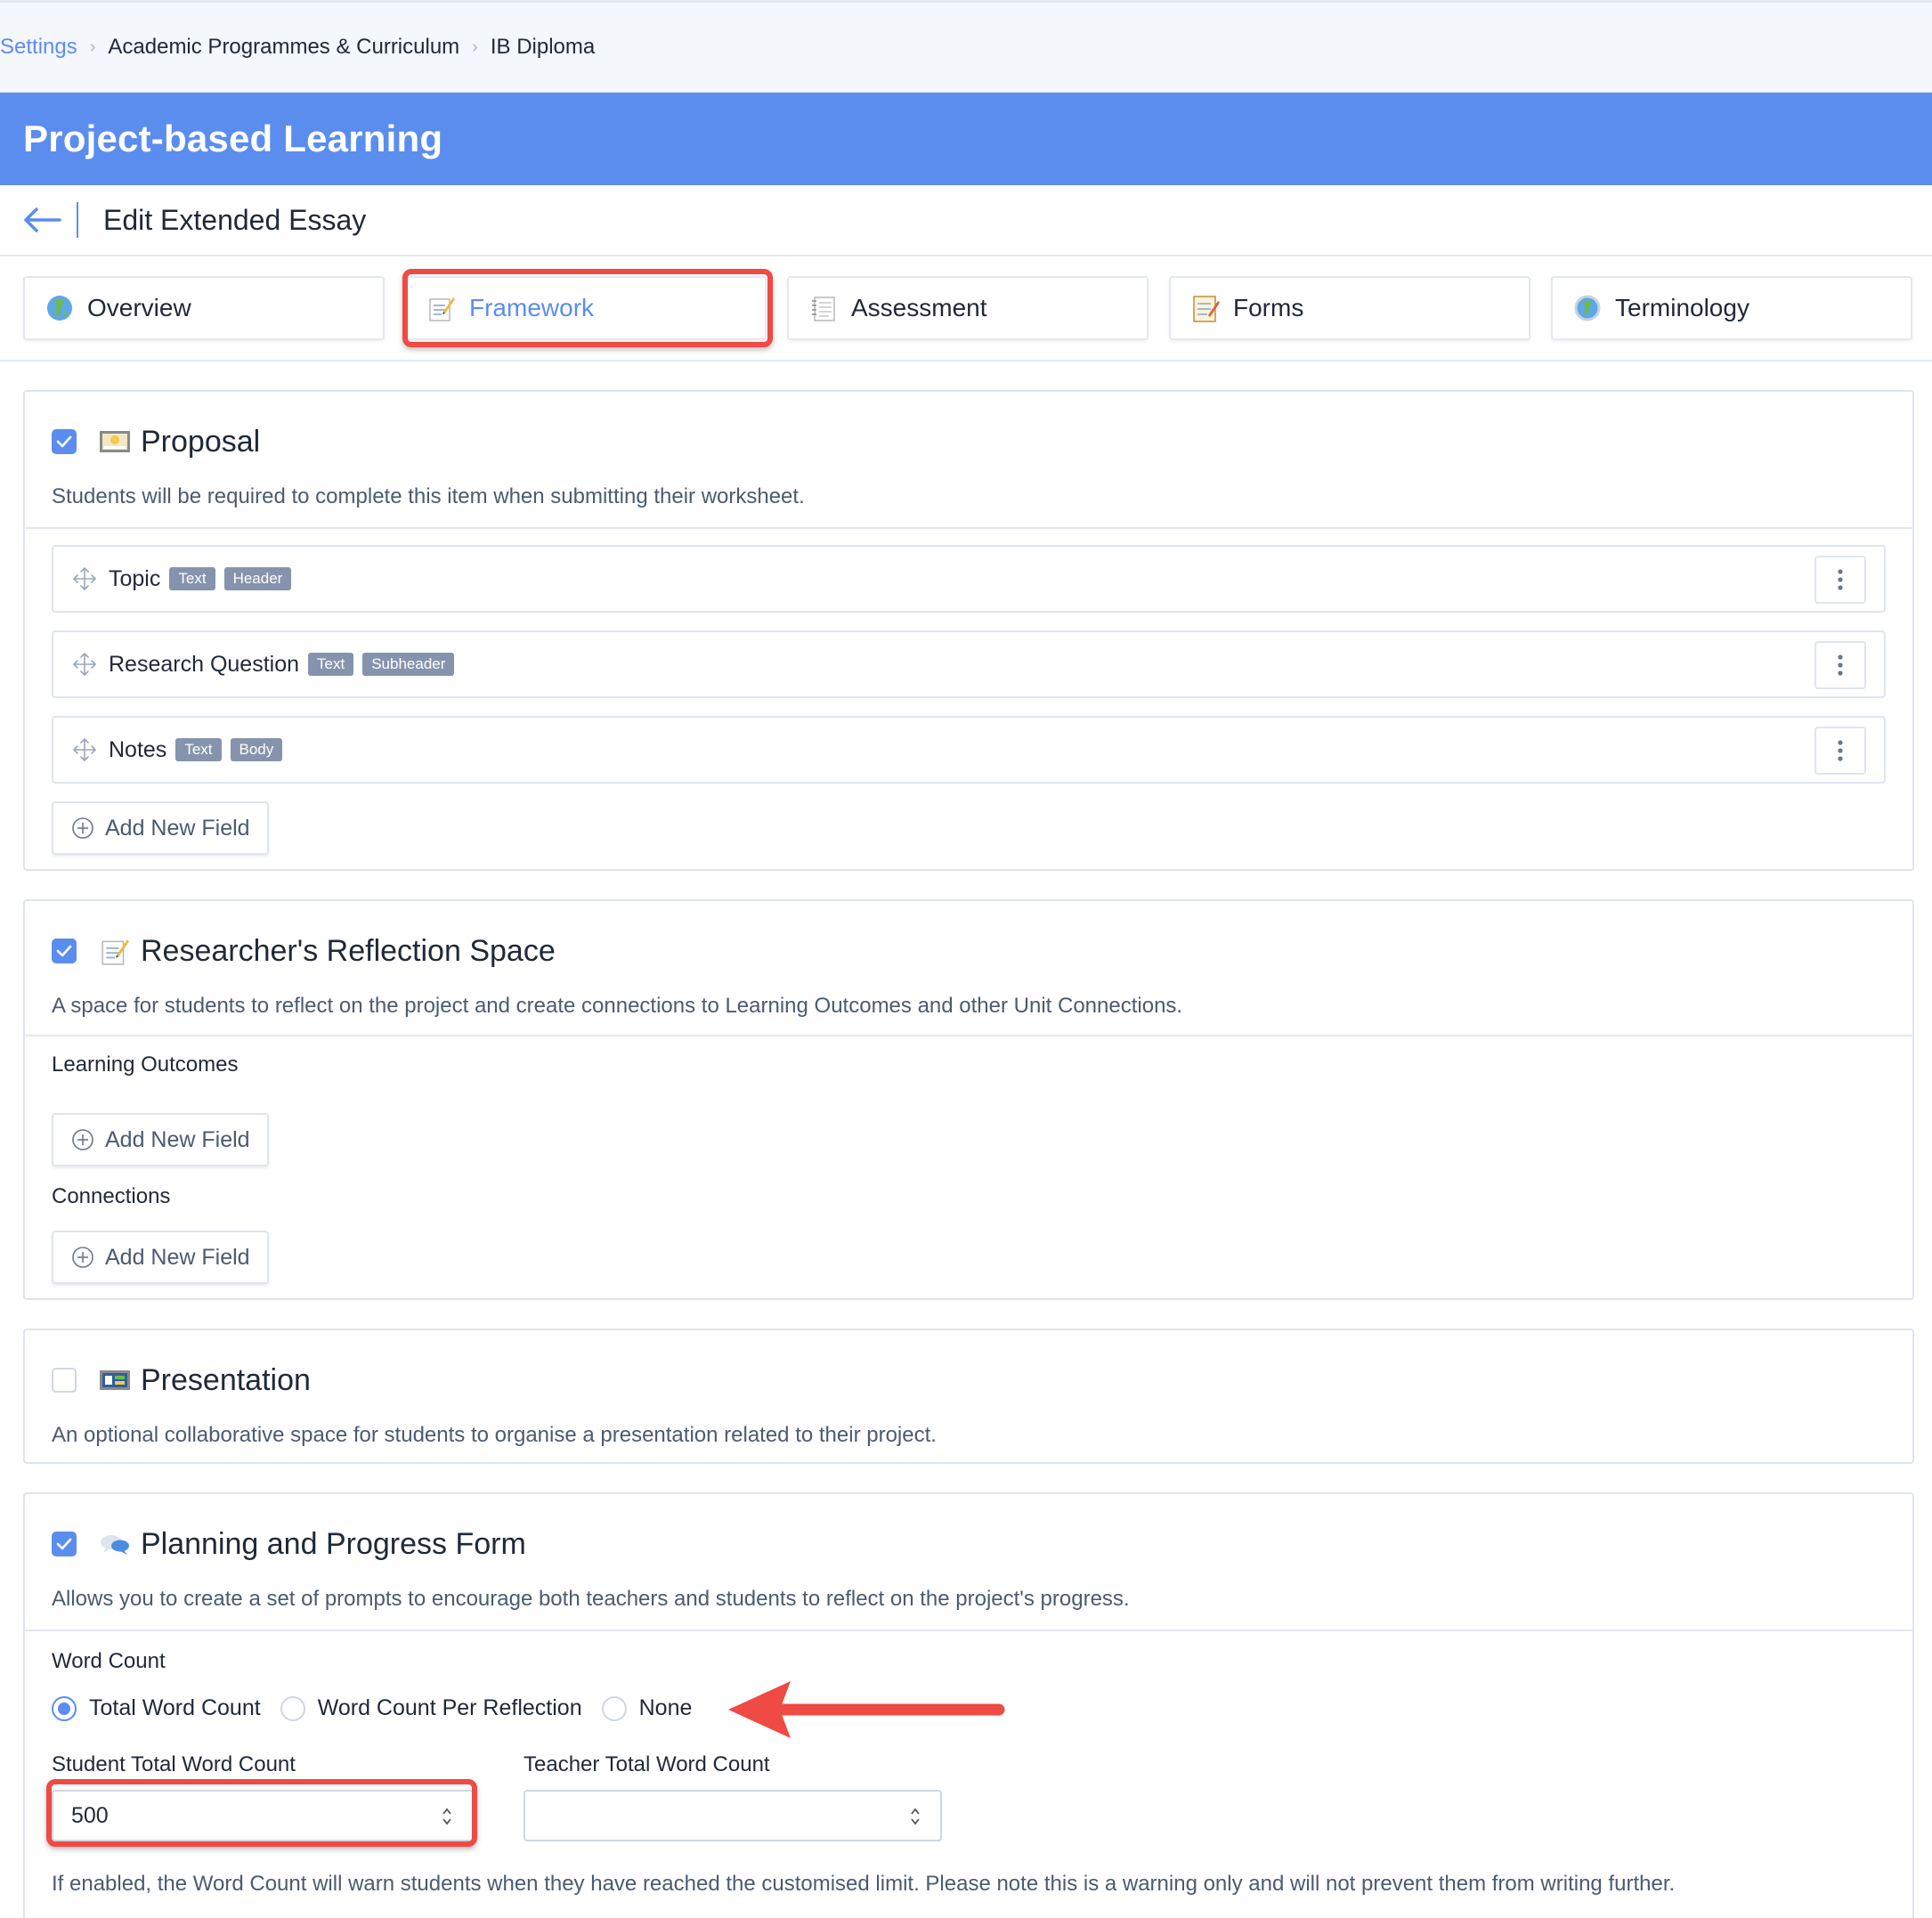 Image resolution: width=1932 pixels, height=1918 pixels. I want to click on radio-label: Total Word Count, so click(175, 1707).